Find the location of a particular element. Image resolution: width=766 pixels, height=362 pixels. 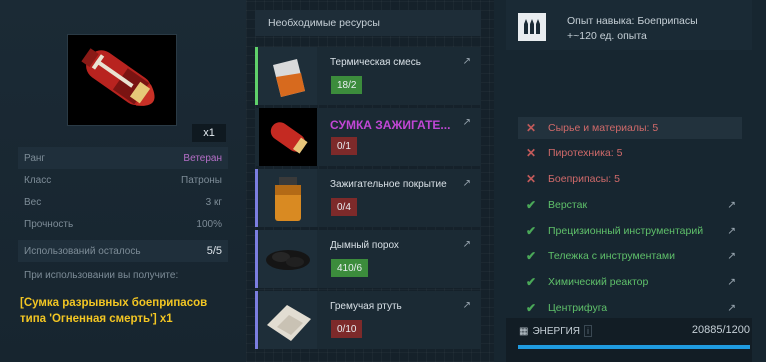

stat-key: Класс is located at coordinates (38, 180).